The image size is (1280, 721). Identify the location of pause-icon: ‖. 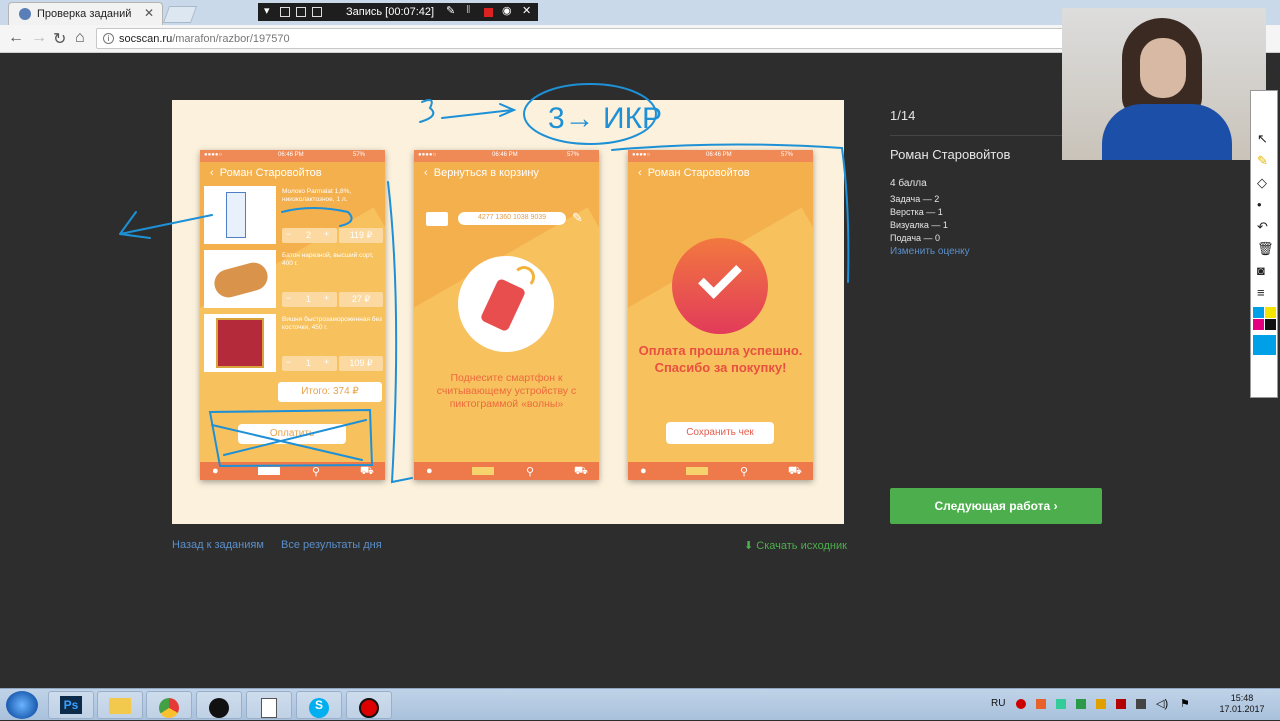
(471, 10).